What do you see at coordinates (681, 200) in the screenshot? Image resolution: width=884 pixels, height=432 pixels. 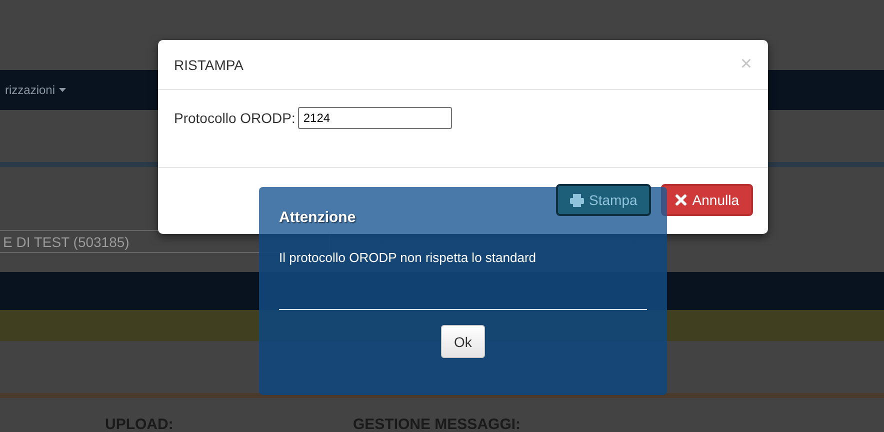 I see `close-icon` at bounding box center [681, 200].